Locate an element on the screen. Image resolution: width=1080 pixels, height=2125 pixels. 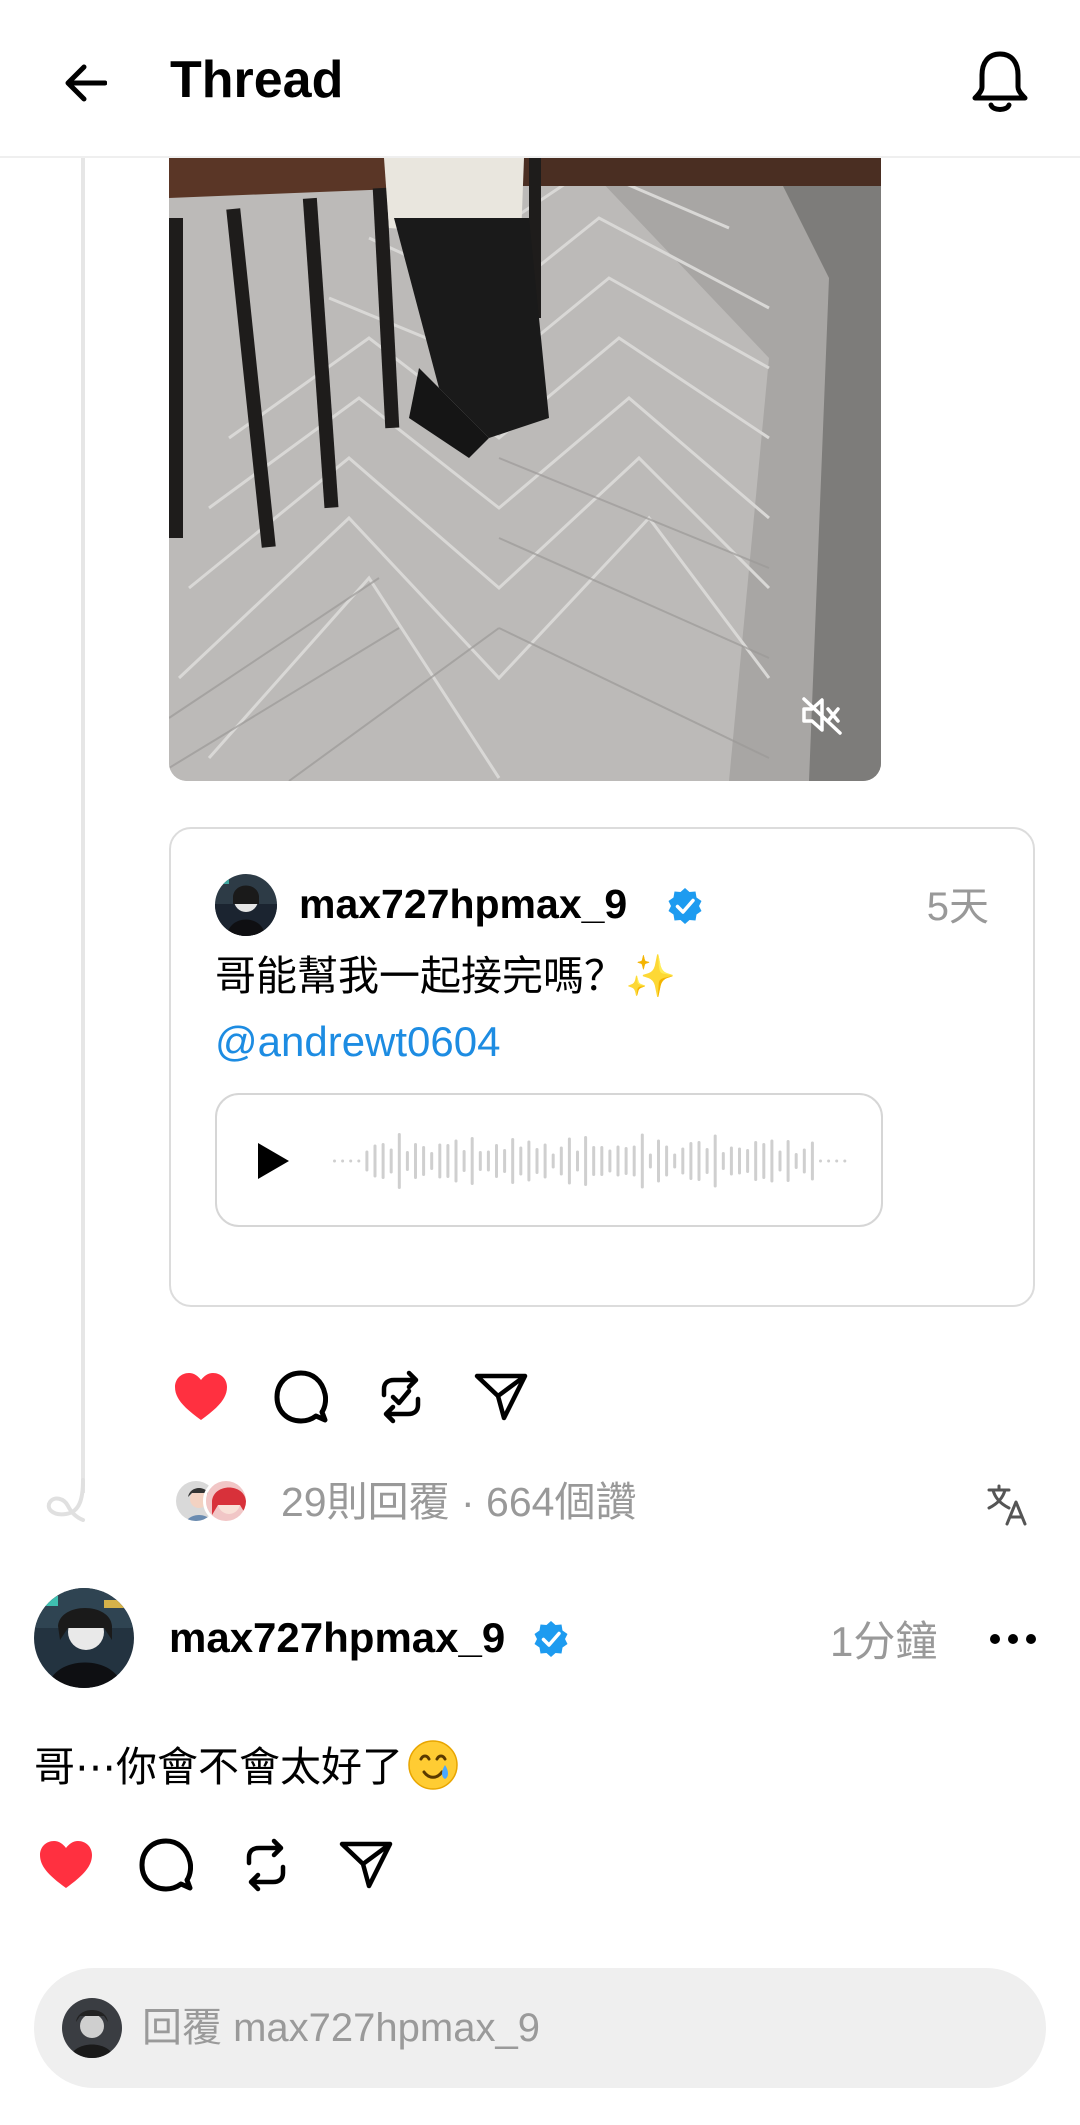
quoted-post-time: 5天 is located at coordinates (957, 907).